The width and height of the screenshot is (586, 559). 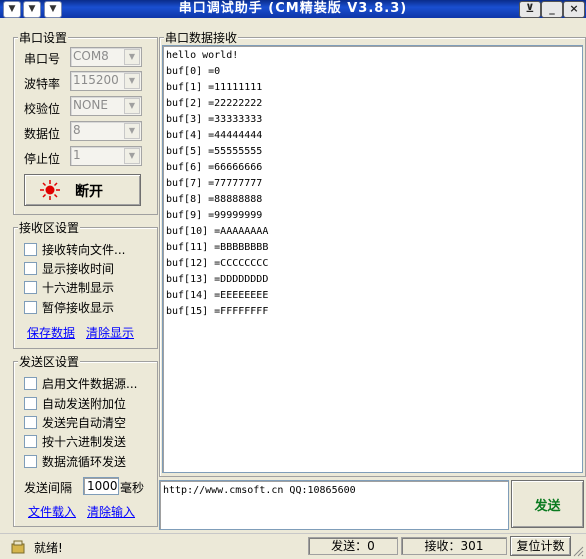 What do you see at coordinates (49, 361) in the screenshot?
I see `group-title: 发送区设置` at bounding box center [49, 361].